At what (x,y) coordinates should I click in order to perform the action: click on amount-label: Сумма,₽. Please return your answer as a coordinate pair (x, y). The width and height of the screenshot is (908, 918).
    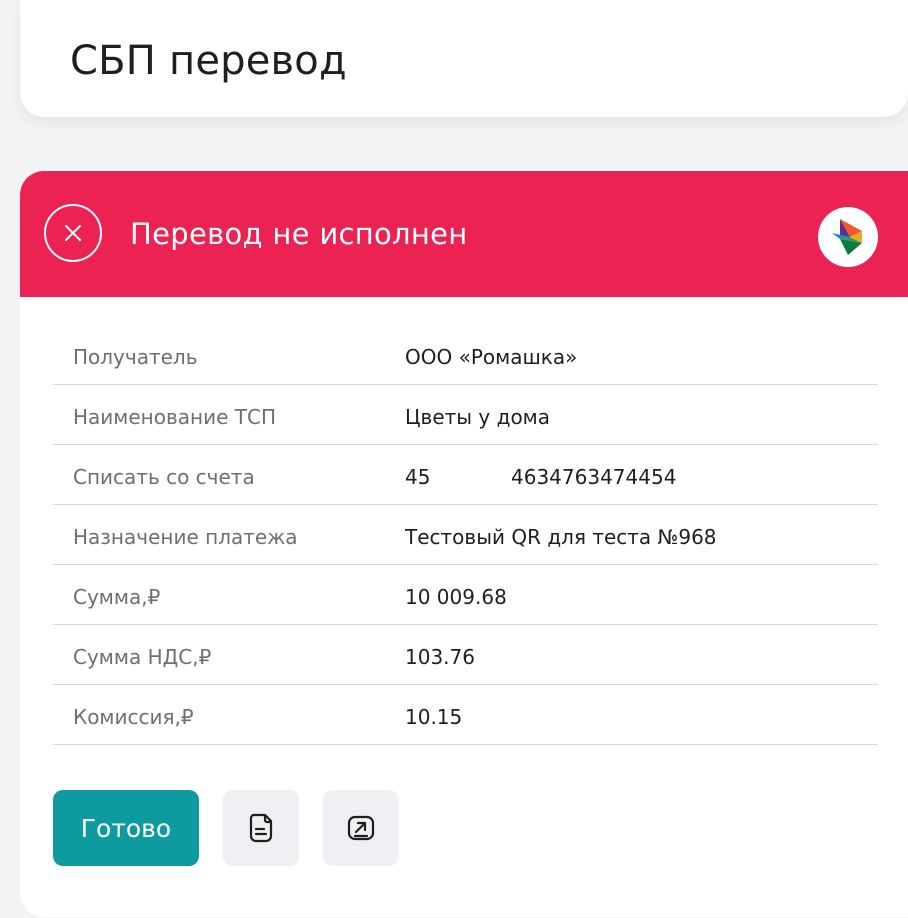
    Looking at the image, I should click on (117, 597).